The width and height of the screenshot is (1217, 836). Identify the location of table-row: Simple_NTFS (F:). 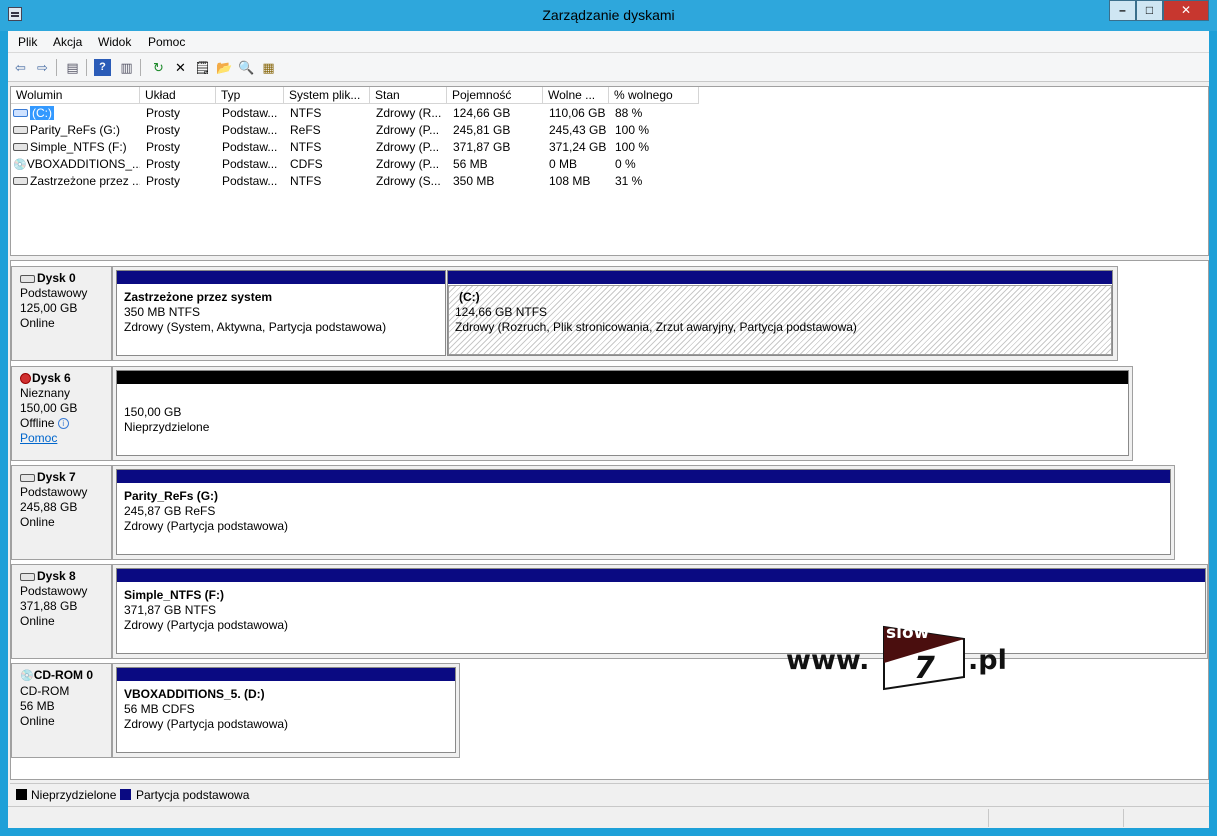
(76, 147).